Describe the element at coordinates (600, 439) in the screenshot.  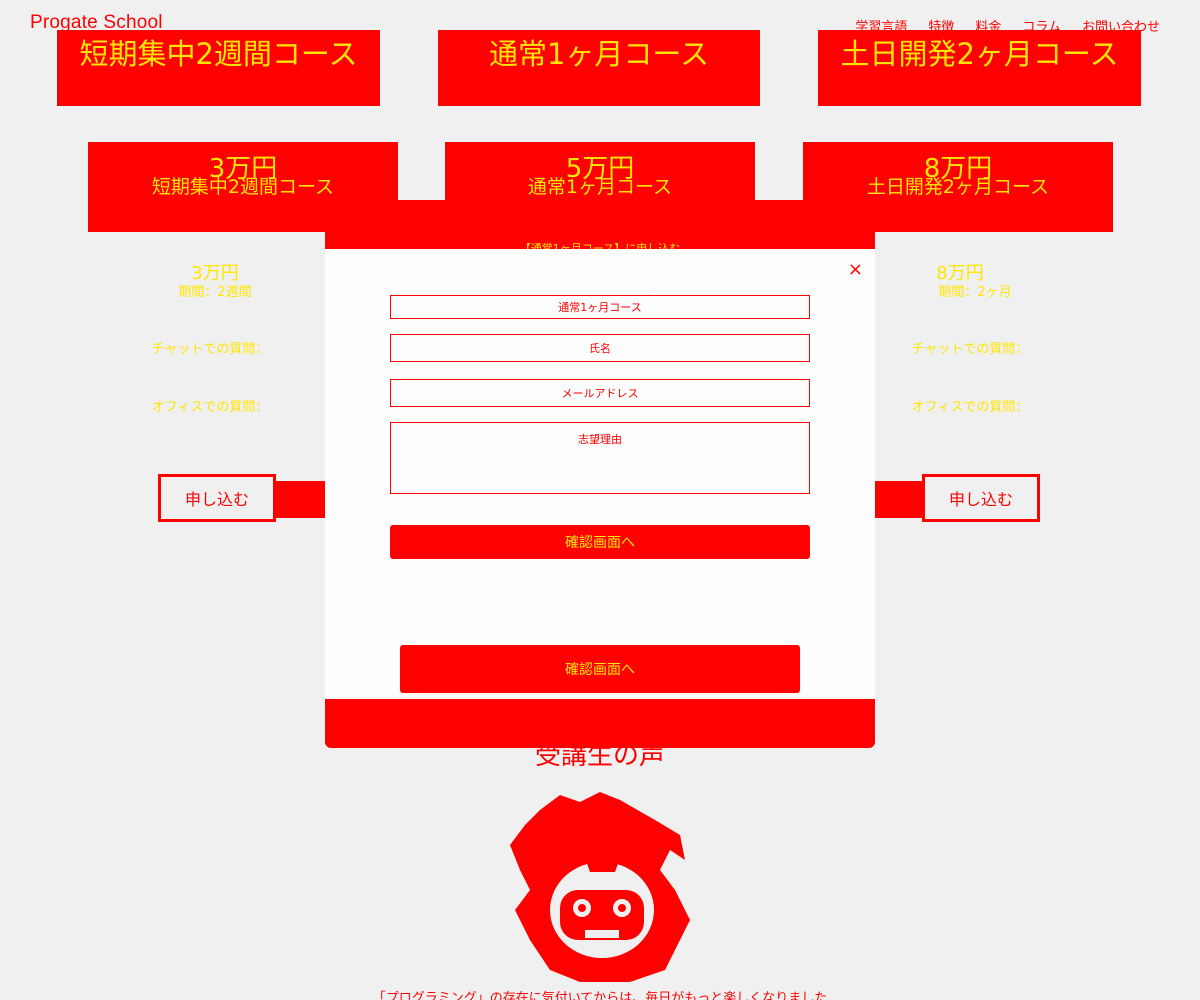
I see `reason-placeholder: 志望理由` at that location.